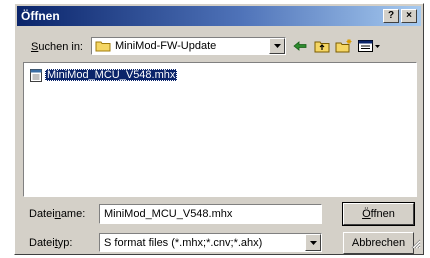 The width and height of the screenshot is (430, 258). What do you see at coordinates (344, 46) in the screenshot?
I see `new-folder-icon` at bounding box center [344, 46].